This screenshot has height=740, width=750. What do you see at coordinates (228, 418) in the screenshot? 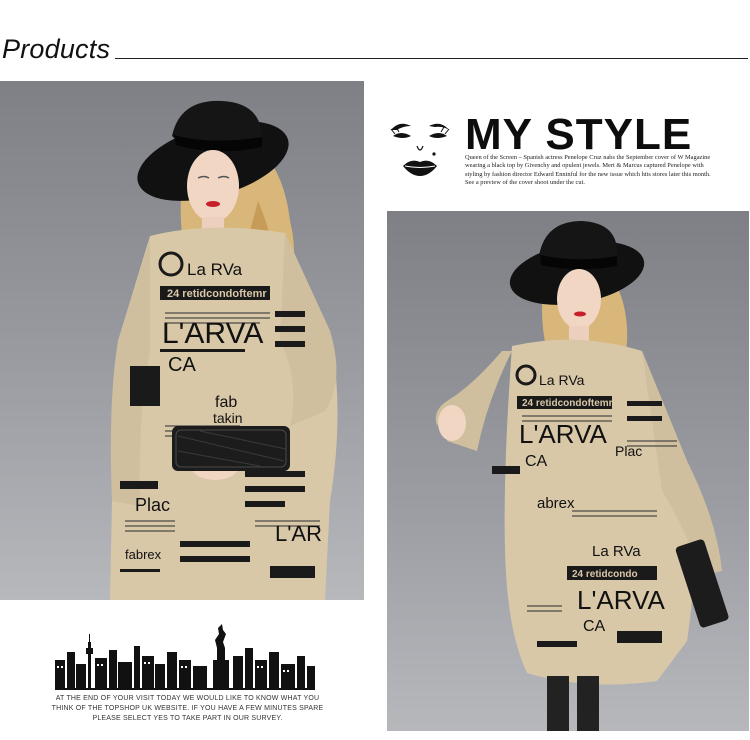
I see `print-takin-text: takin` at bounding box center [228, 418].